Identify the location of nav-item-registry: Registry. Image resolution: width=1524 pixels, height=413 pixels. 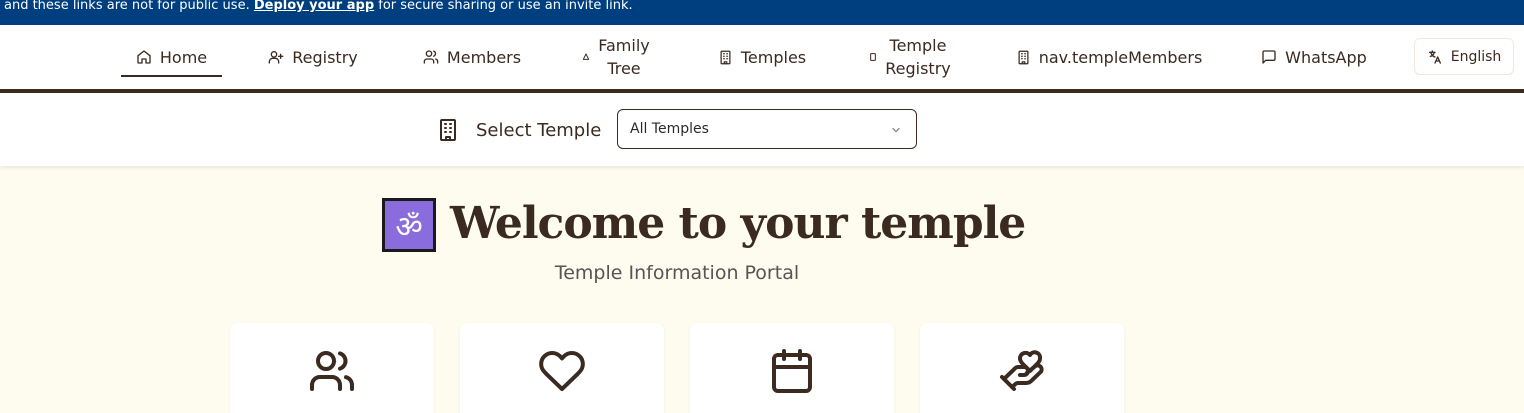
(313, 57).